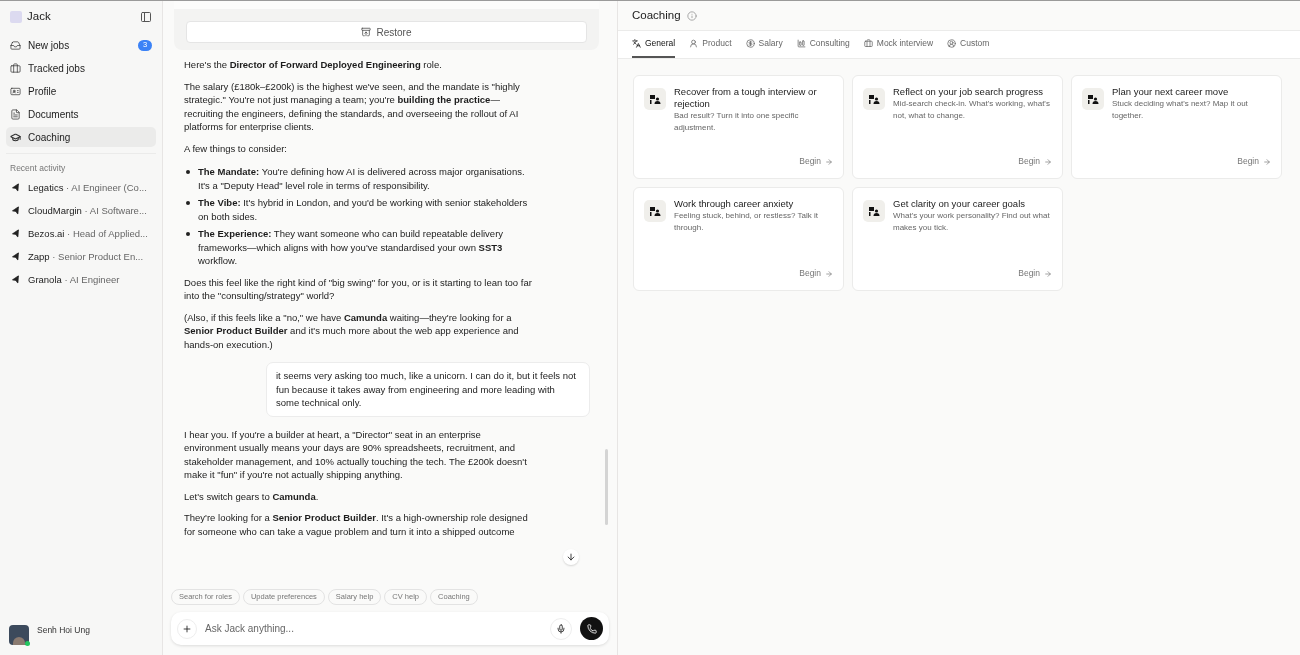  What do you see at coordinates (81, 279) in the screenshot?
I see `recent-item: Granola · AI Engineer` at bounding box center [81, 279].